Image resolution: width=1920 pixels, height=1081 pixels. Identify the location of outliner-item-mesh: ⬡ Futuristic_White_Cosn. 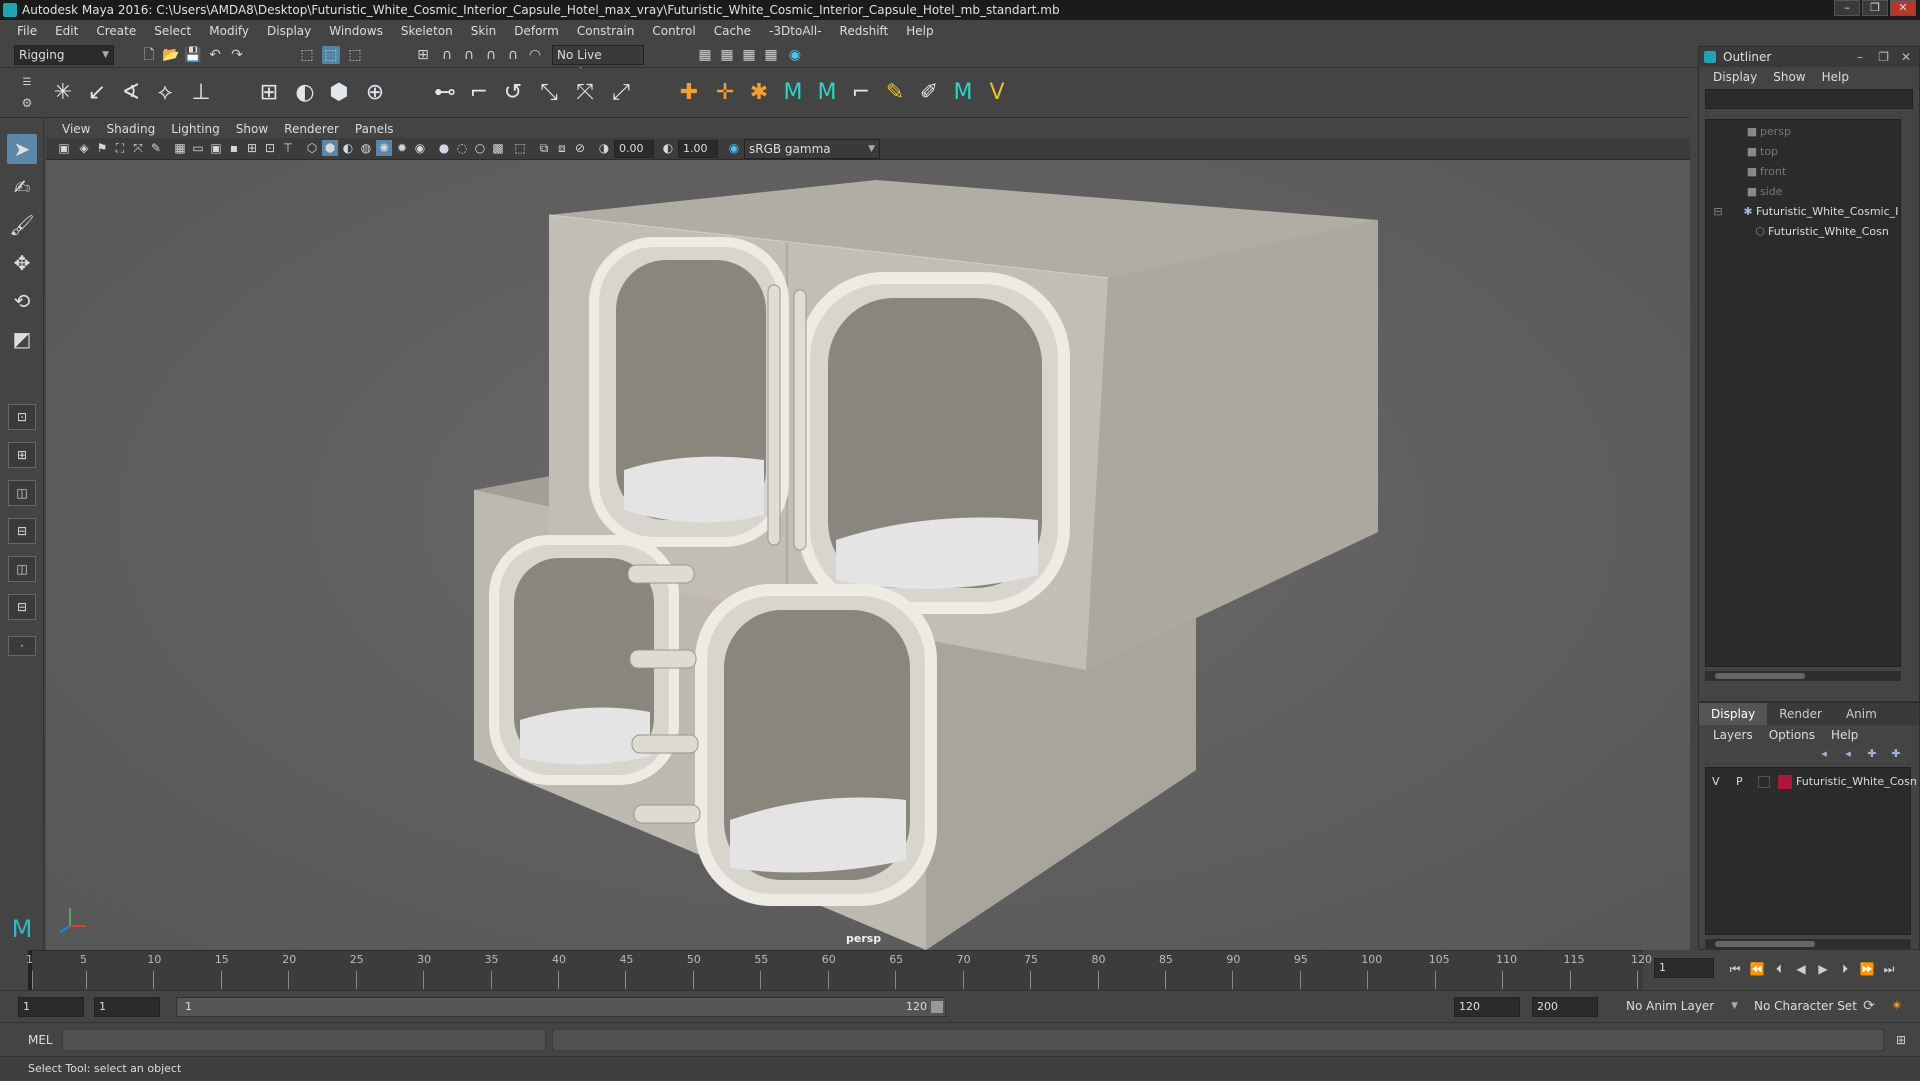
(1820, 232).